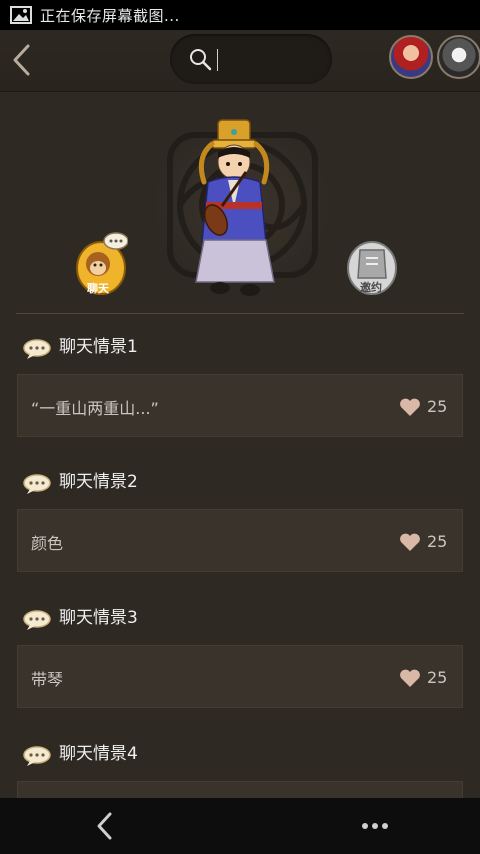 The image size is (480, 854). I want to click on top-header, so click(240, 61).